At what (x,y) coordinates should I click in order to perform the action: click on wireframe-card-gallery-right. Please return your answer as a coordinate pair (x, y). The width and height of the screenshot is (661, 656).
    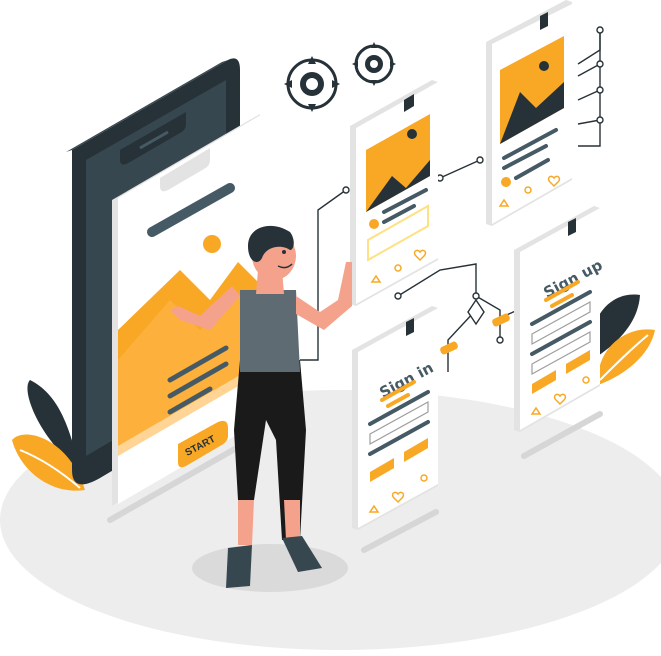
    Looking at the image, I should click on (529, 113).